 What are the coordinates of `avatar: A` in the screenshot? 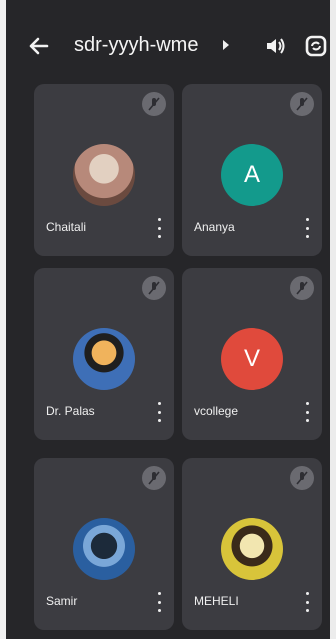 It's located at (252, 175).